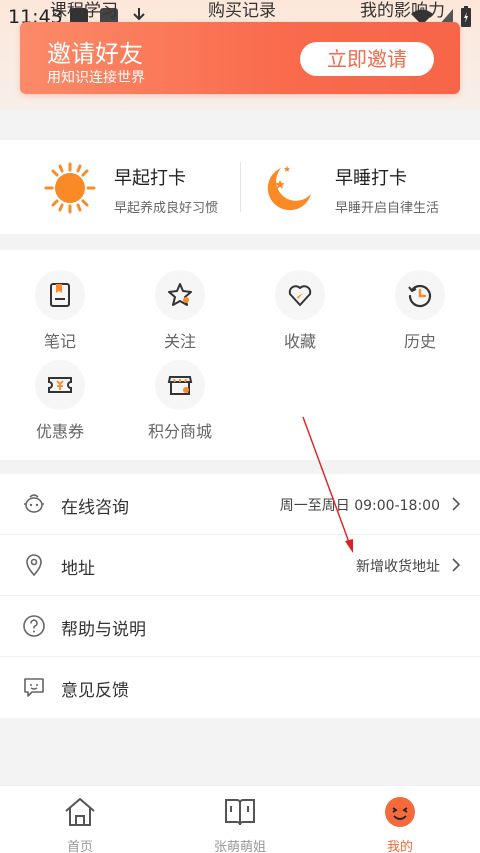 Image resolution: width=480 pixels, height=853 pixels. I want to click on list-label-feedback: 意见反馈, so click(95, 691).